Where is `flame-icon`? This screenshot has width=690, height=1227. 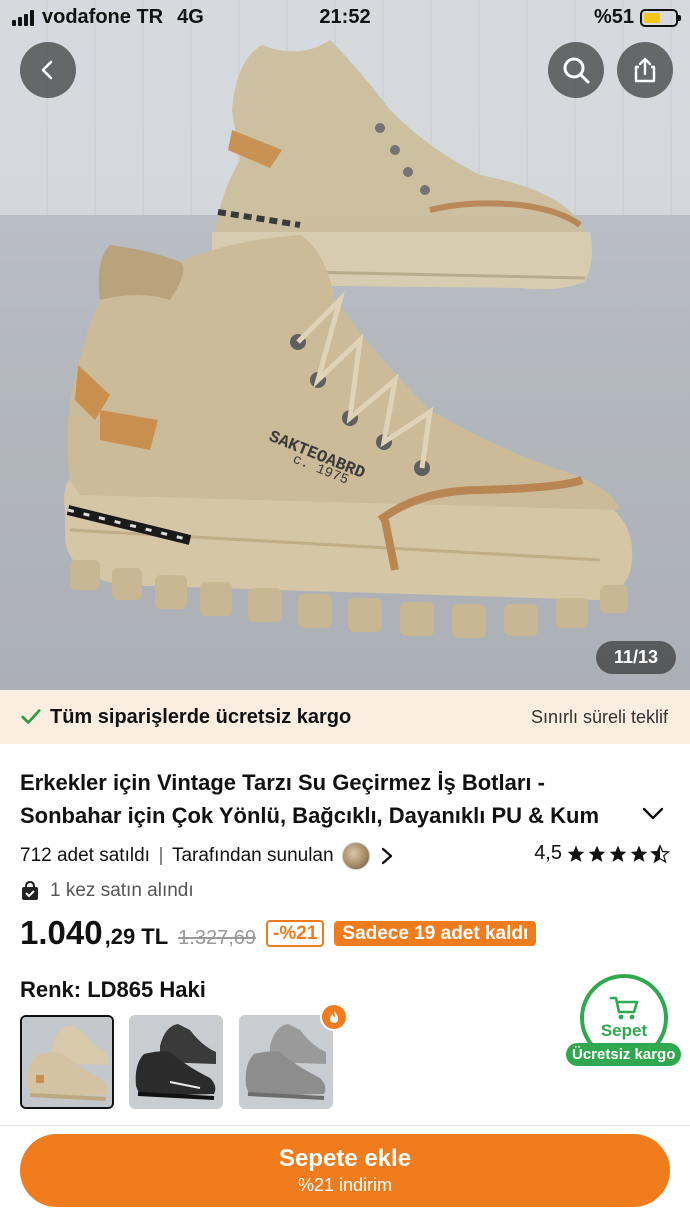
flame-icon is located at coordinates (334, 1017).